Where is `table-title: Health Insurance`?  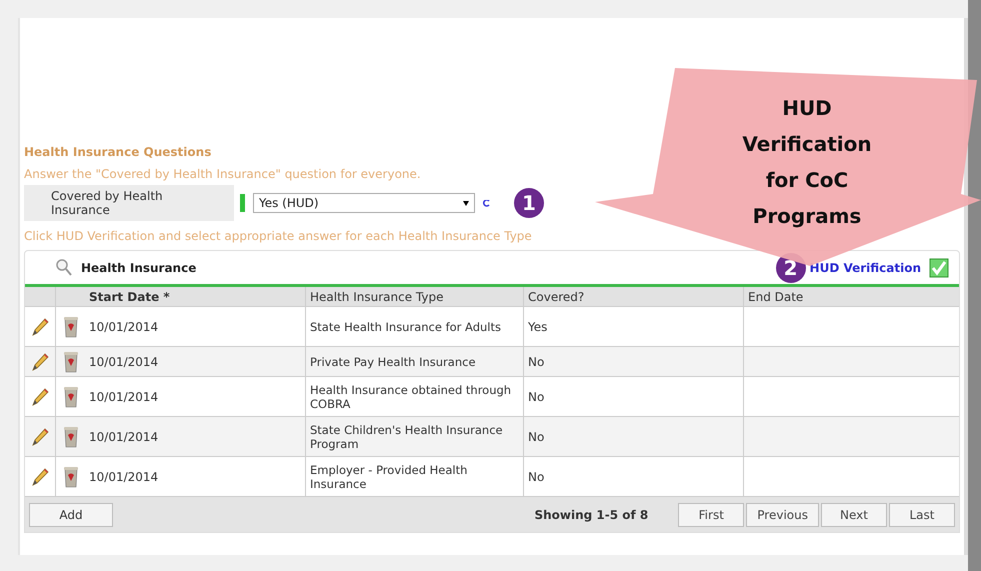 table-title: Health Insurance is located at coordinates (139, 268).